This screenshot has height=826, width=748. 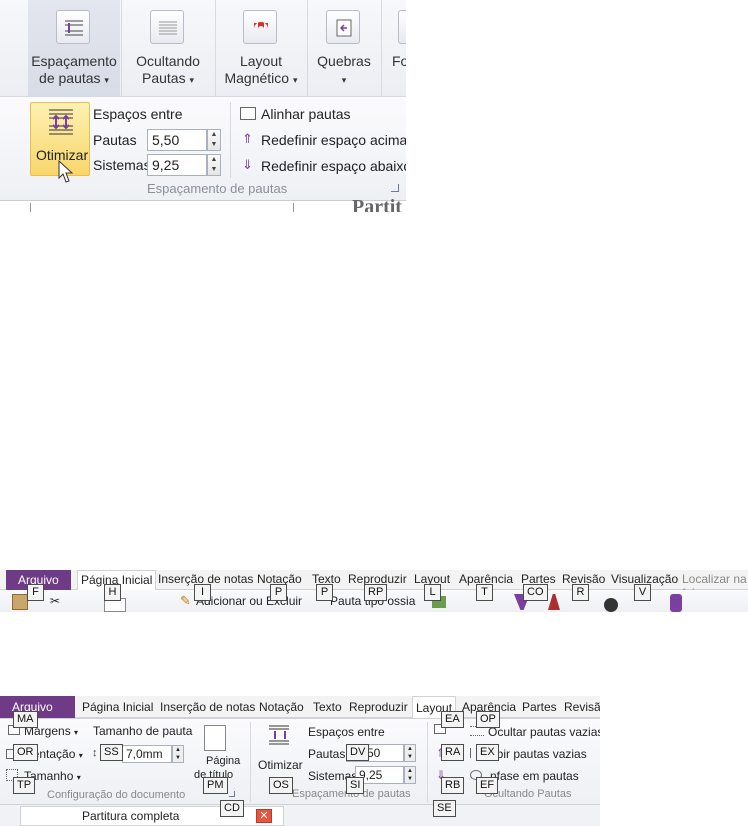 I want to click on plugin-icon, so click(x=676, y=603).